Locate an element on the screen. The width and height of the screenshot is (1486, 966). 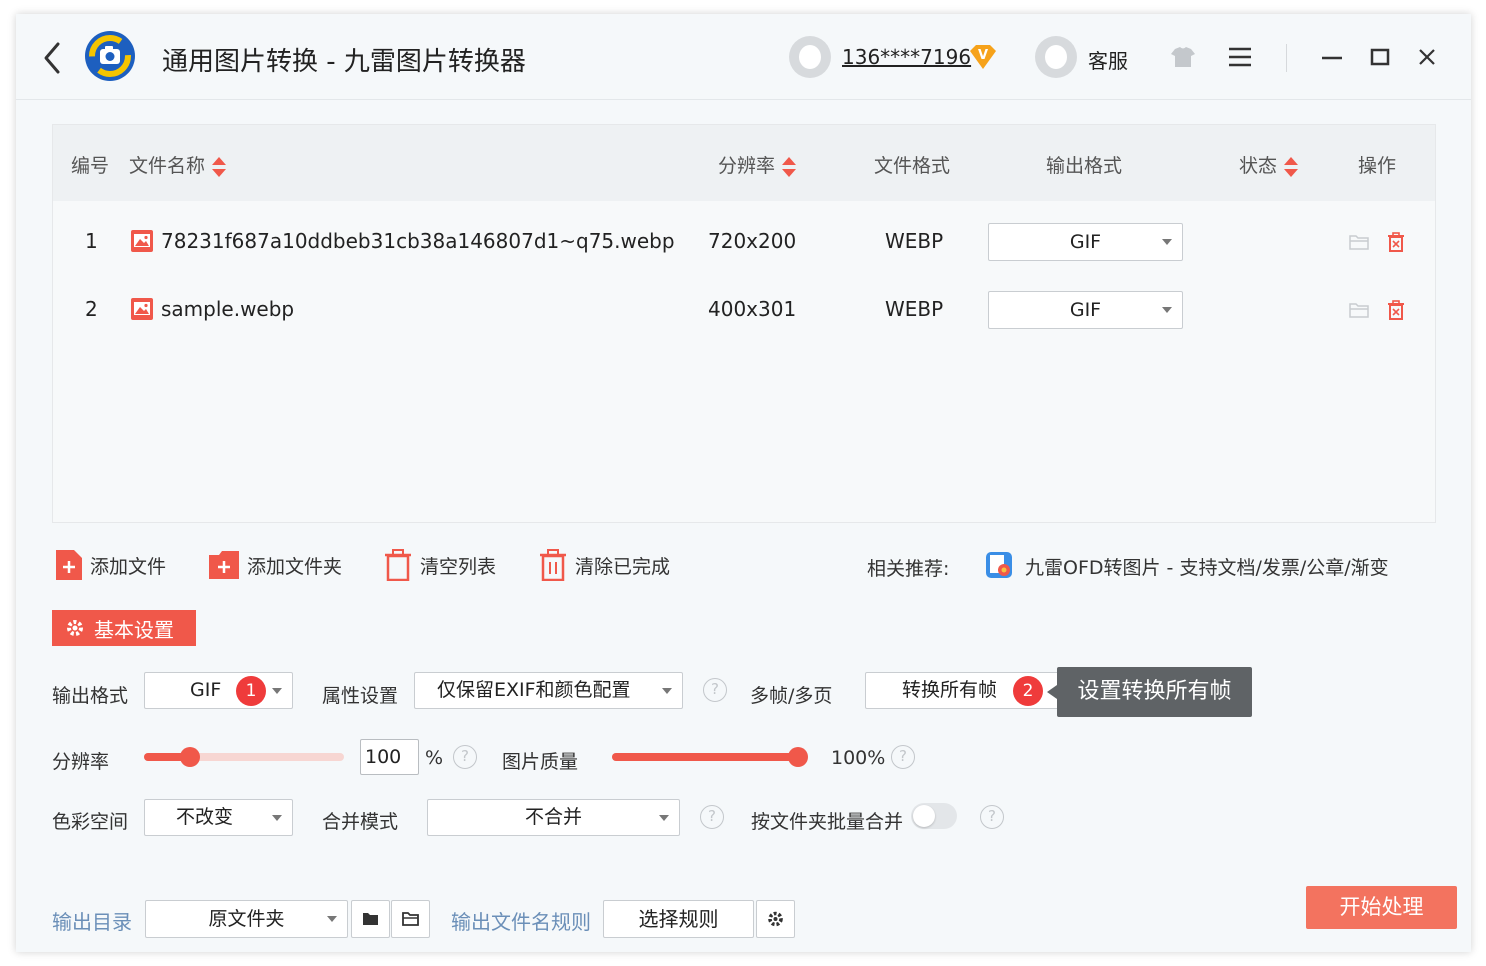
app-logo-icon is located at coordinates (110, 56).